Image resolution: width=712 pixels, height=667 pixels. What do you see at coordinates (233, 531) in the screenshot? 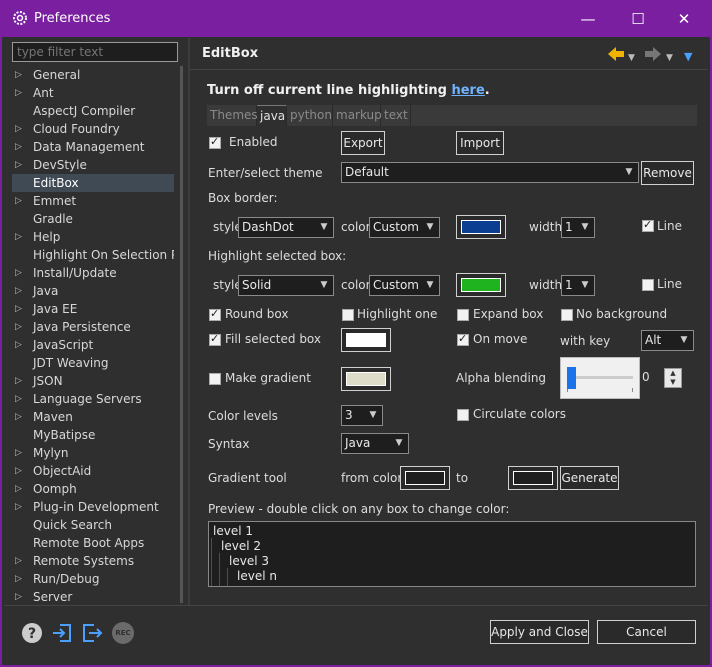
I see `preview-level-1: level 1` at bounding box center [233, 531].